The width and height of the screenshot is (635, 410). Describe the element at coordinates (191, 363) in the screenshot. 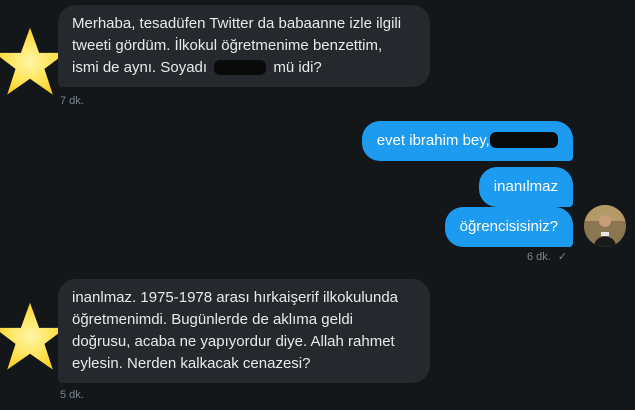

I see `message-line: eylesin. Nerden kalkacak cenazesi?` at that location.